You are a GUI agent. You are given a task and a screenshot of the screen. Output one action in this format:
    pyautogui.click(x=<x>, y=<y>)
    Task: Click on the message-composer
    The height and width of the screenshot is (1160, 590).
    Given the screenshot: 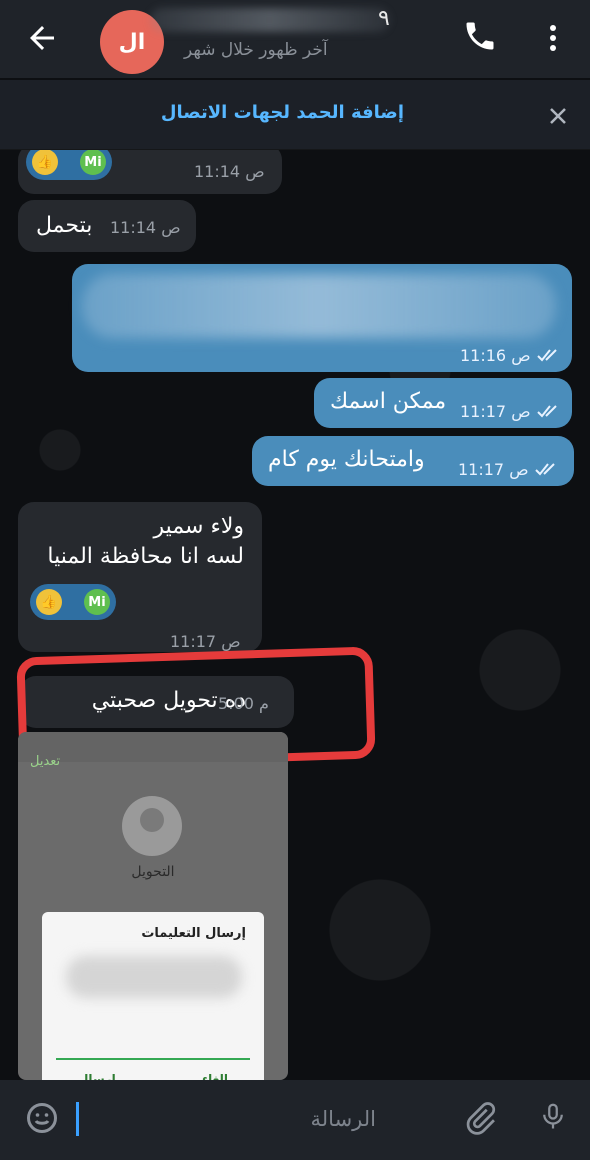 What is the action you would take?
    pyautogui.click(x=295, y=1120)
    